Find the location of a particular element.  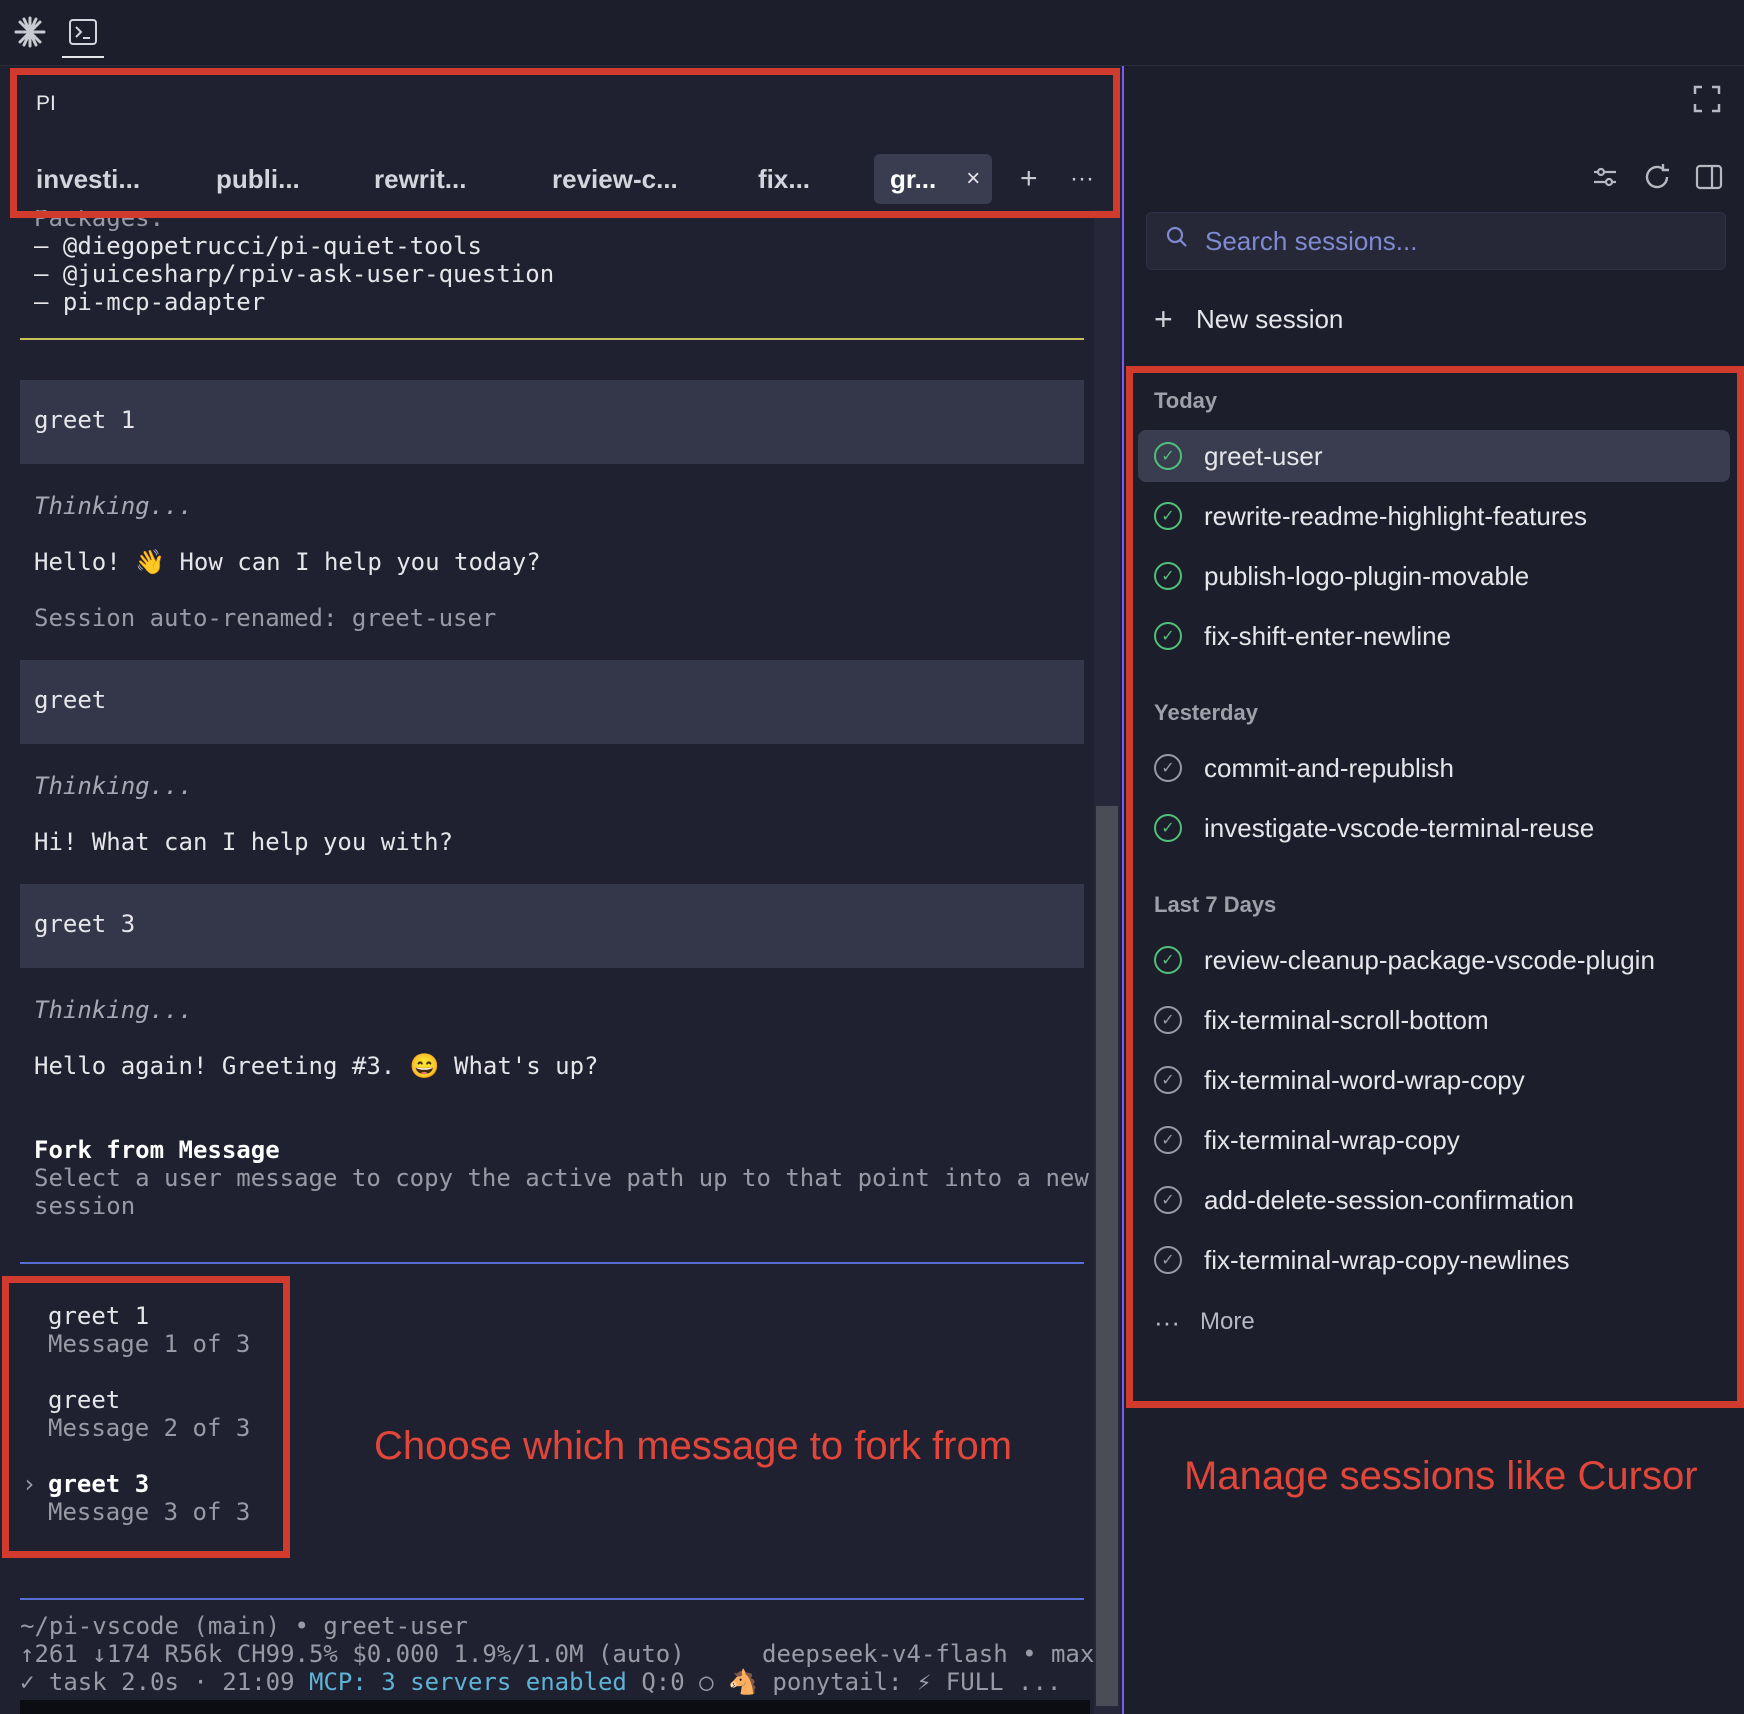

fork-title: Fork from Message is located at coordinates (157, 1150).